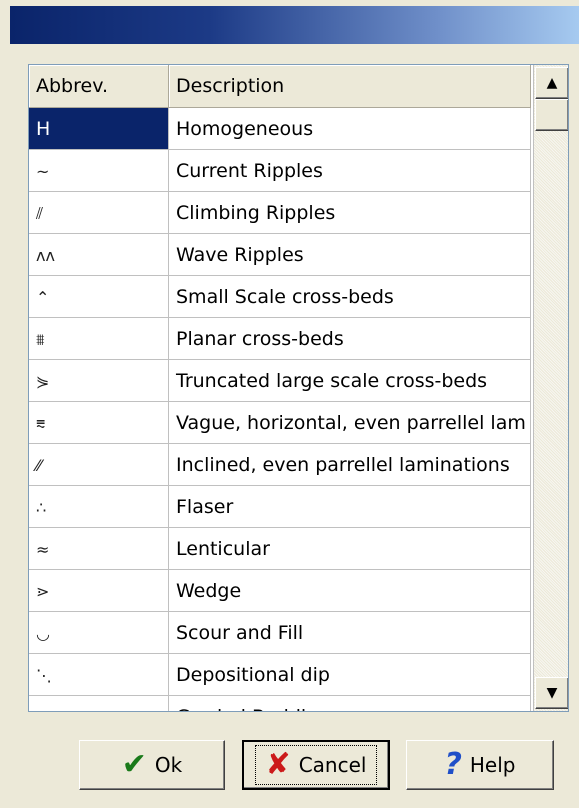 The image size is (579, 808). I want to click on description-cell: Inclined, even parrellel laminations, so click(349, 464).